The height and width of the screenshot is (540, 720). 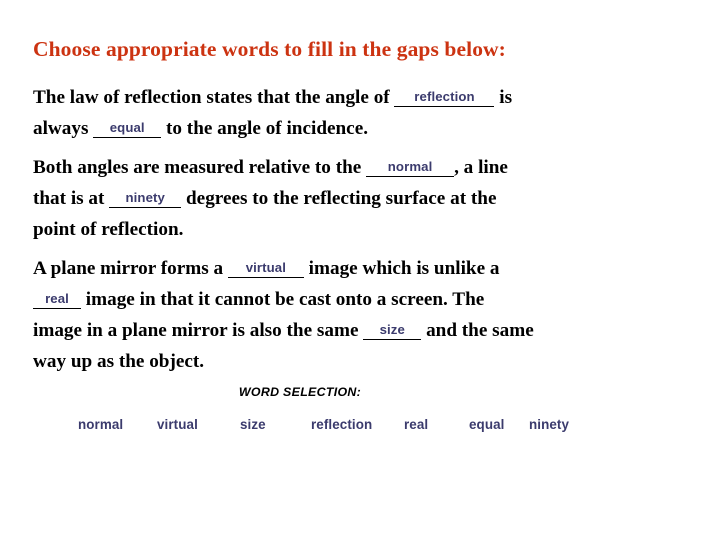 I want to click on word-bank-item-ninety: ninety, so click(x=549, y=424).